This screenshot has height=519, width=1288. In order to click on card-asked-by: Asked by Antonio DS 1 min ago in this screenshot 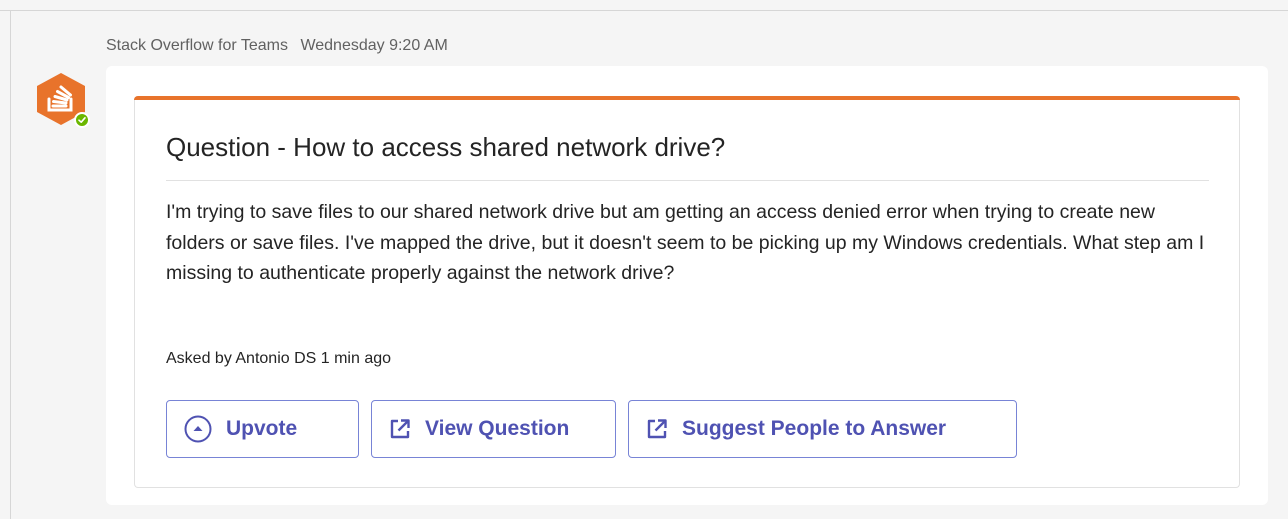, I will do `click(279, 358)`.